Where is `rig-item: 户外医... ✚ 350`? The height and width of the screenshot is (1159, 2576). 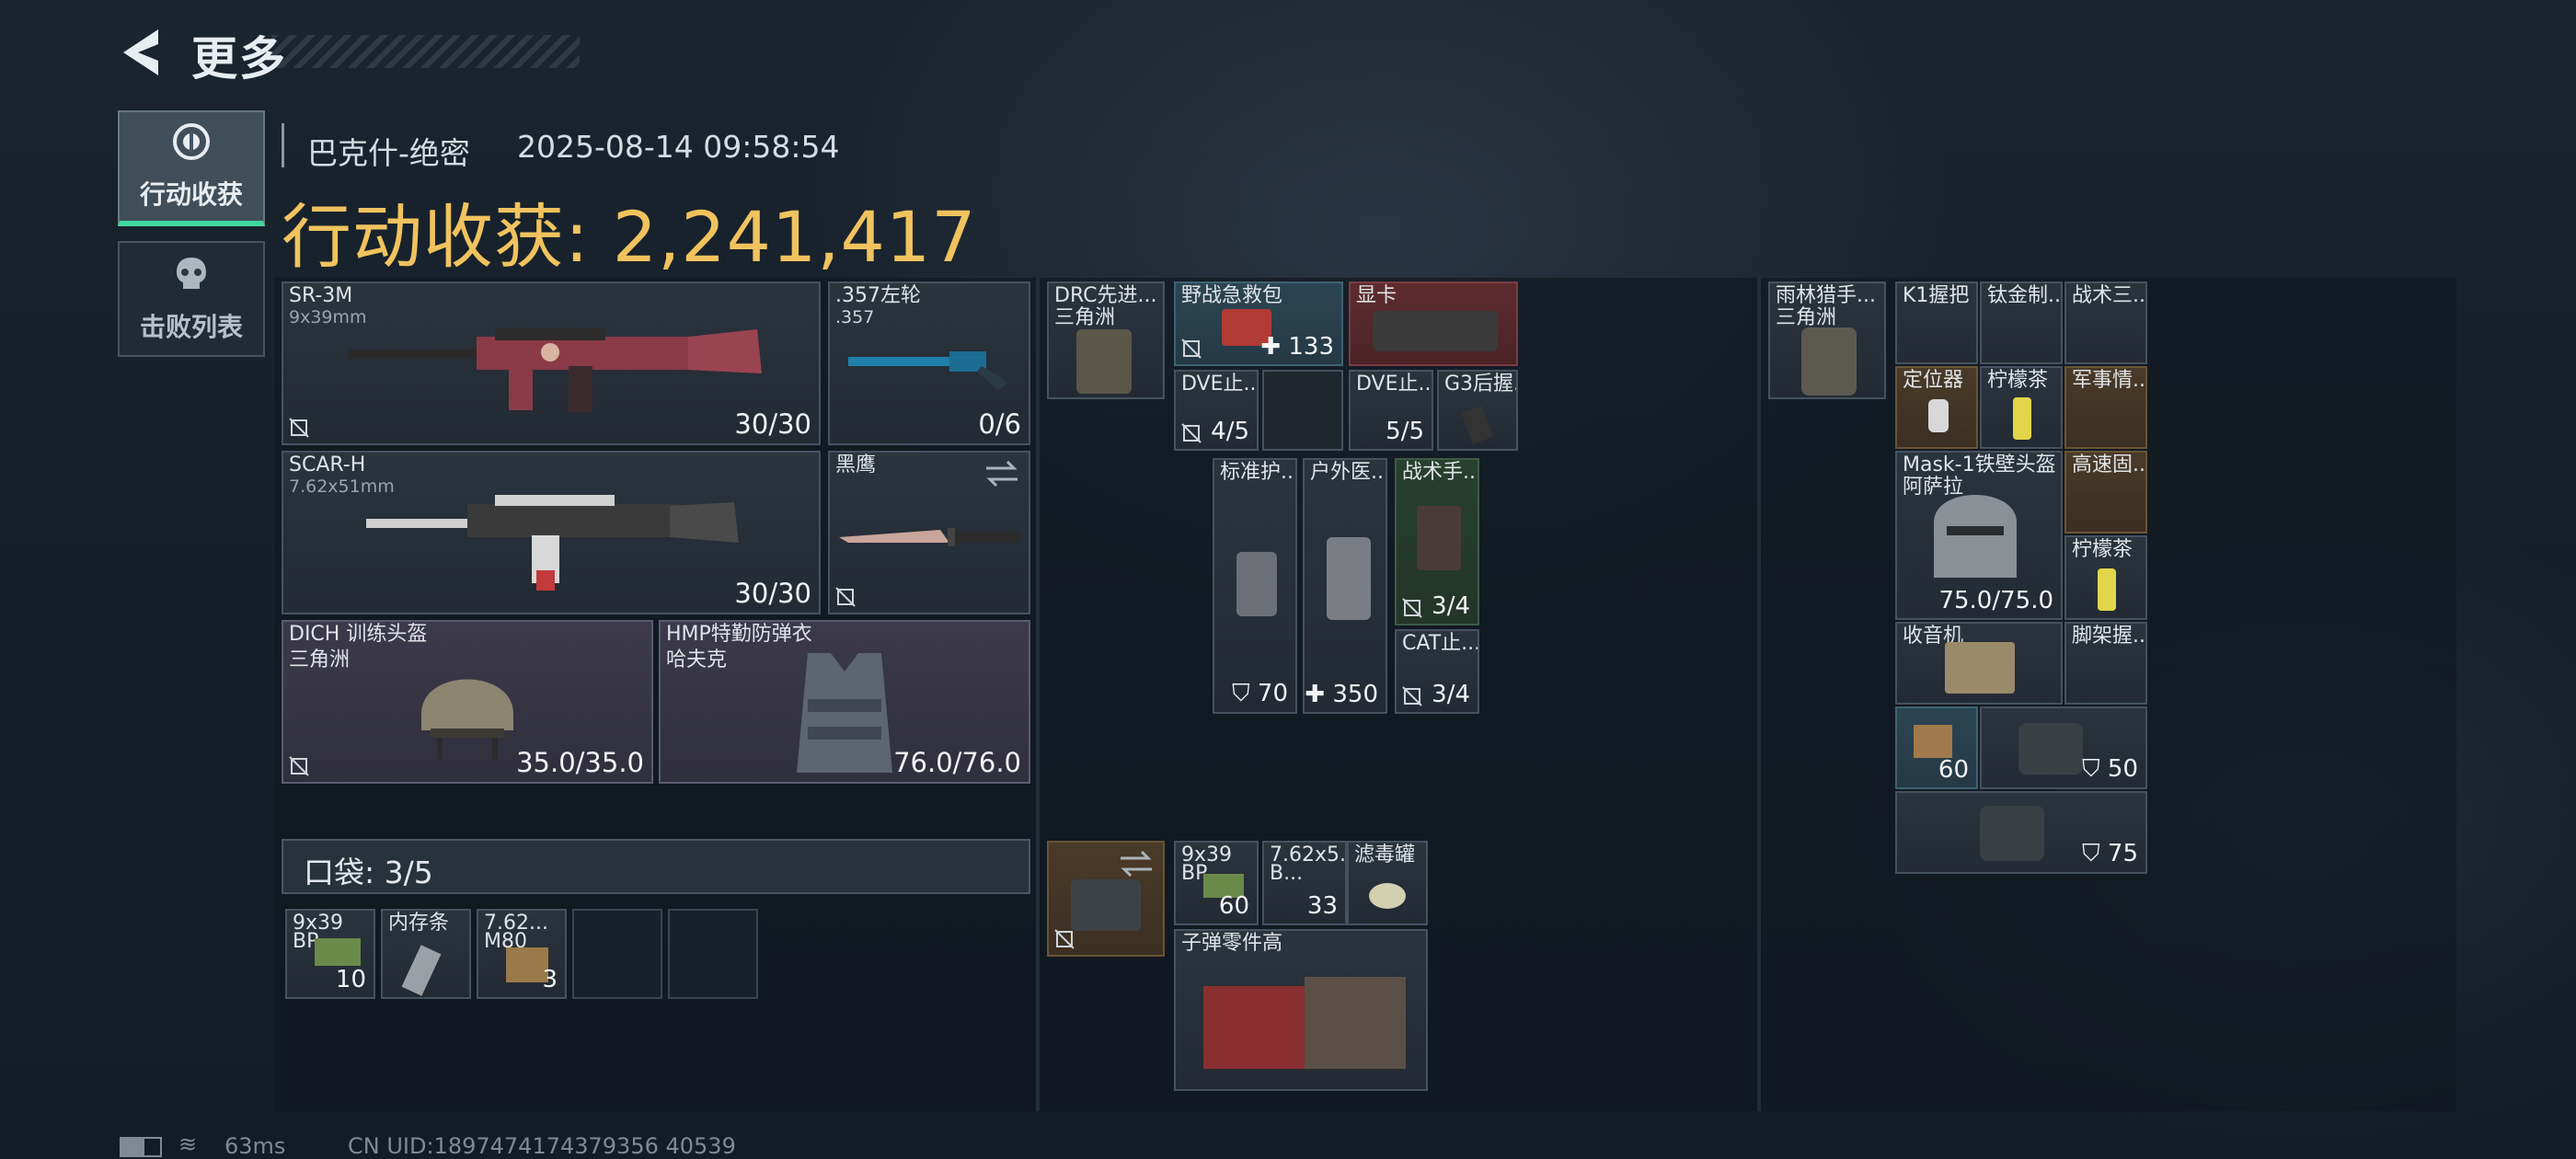
rig-item: 户外医... ✚ 350 is located at coordinates (1345, 586).